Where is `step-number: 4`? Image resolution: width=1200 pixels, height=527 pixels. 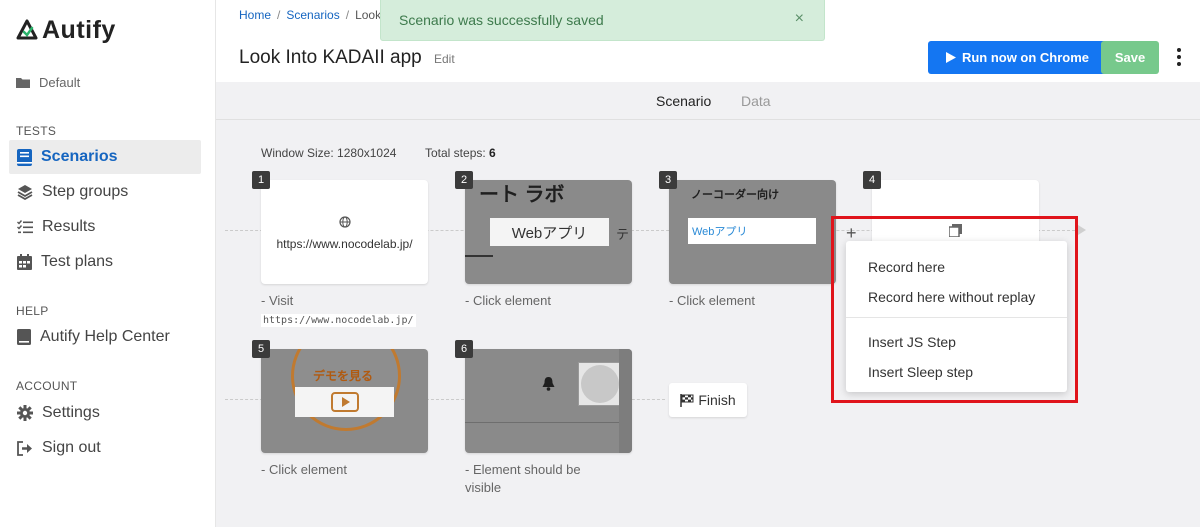 step-number: 4 is located at coordinates (872, 180).